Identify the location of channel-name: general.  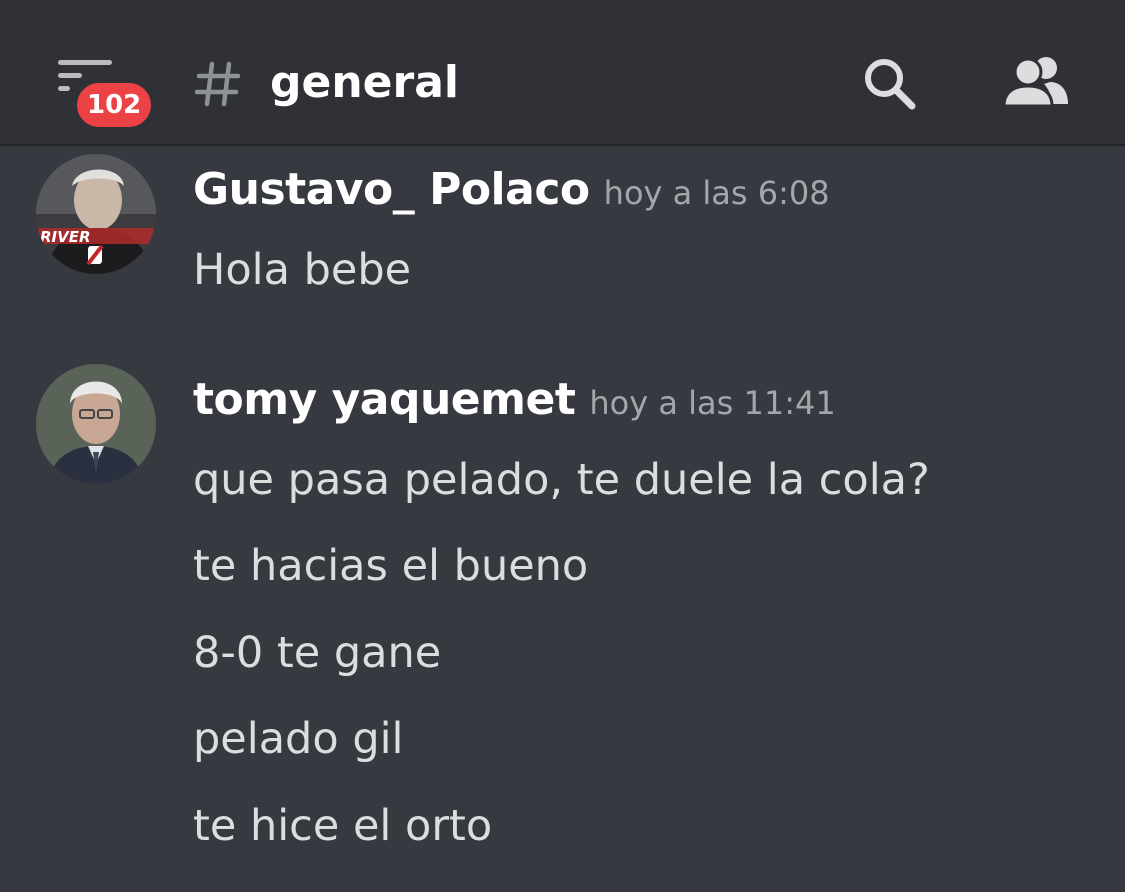
(364, 82).